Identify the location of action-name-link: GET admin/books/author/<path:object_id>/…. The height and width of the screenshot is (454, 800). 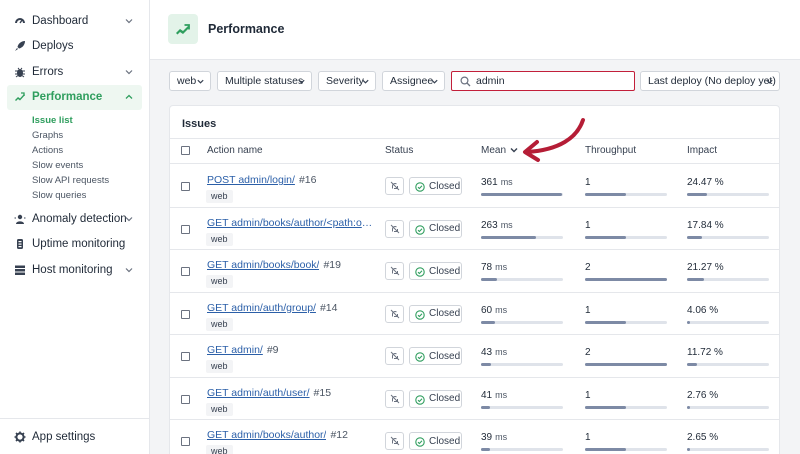
(290, 223).